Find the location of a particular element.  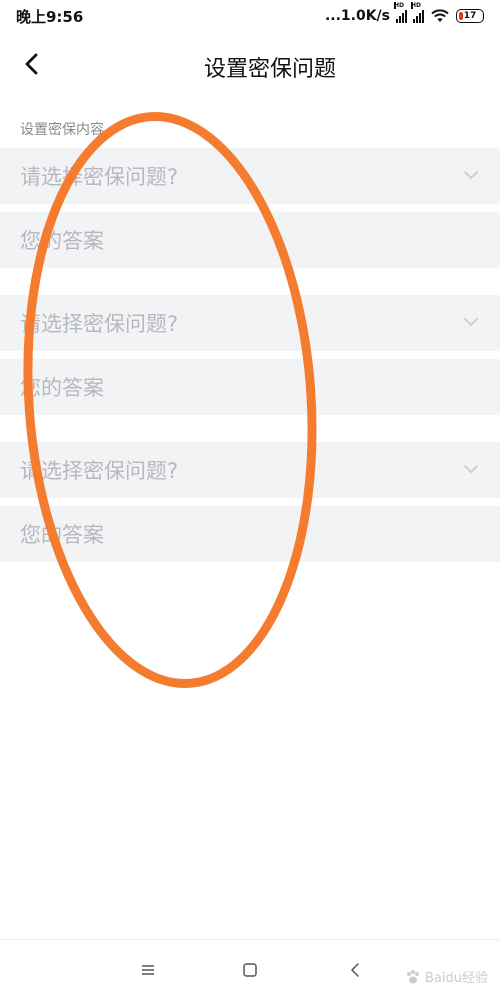

question-select-2: 请选择密保问题? is located at coordinates (250, 323).